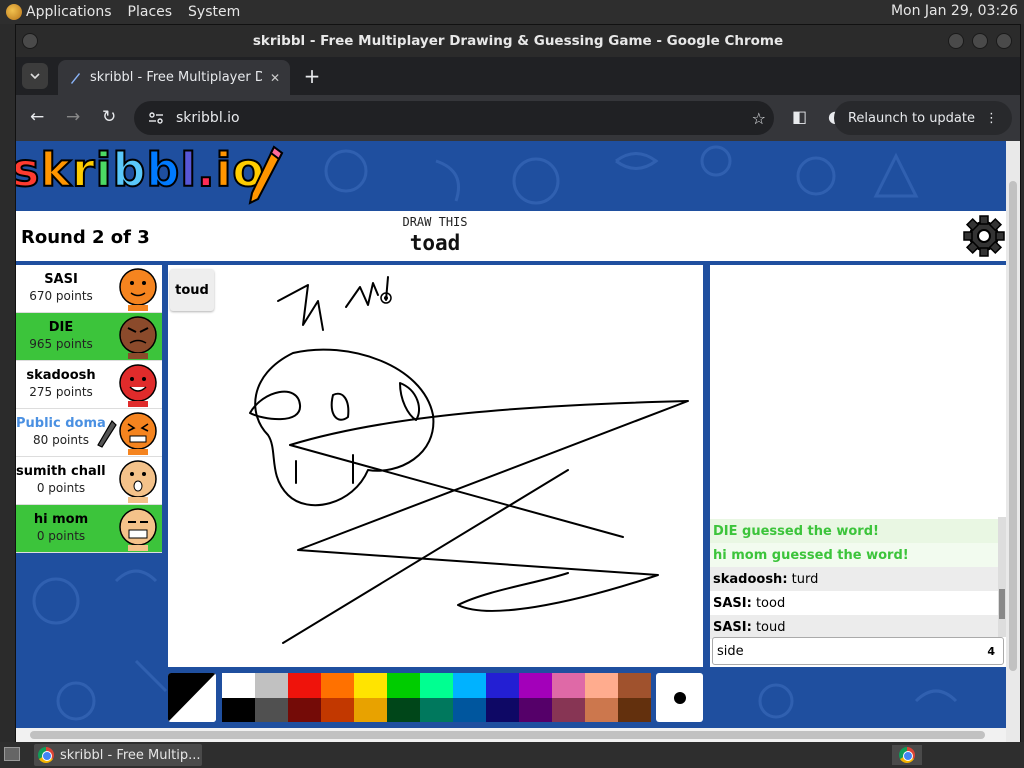  I want to click on more-menu-icon: ⋮, so click(991, 118).